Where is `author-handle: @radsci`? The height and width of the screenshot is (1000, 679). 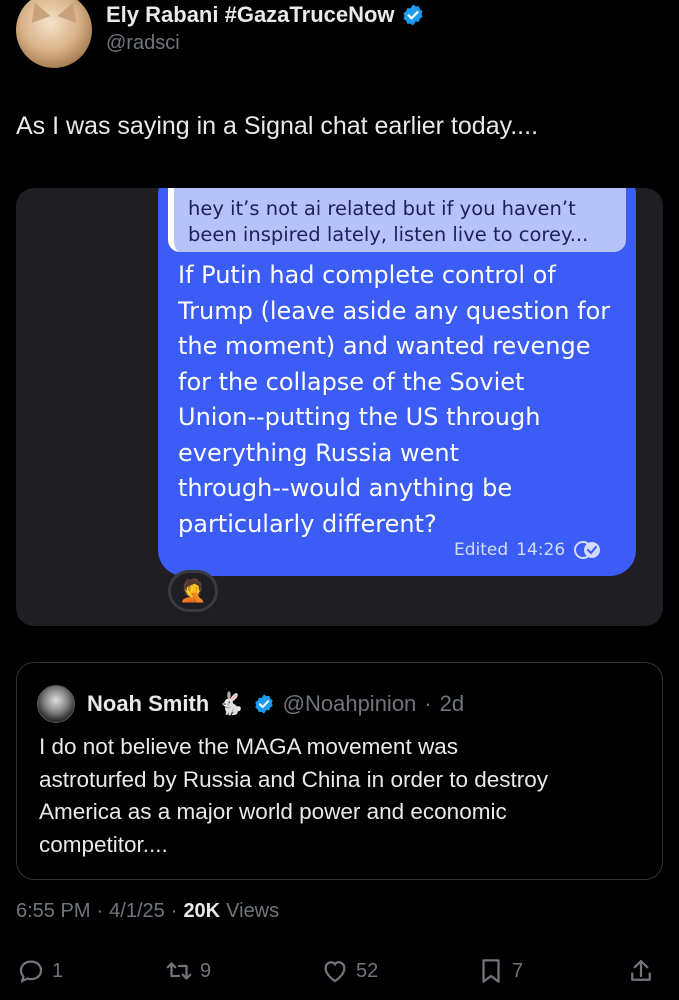
author-handle: @radsci is located at coordinates (143, 43).